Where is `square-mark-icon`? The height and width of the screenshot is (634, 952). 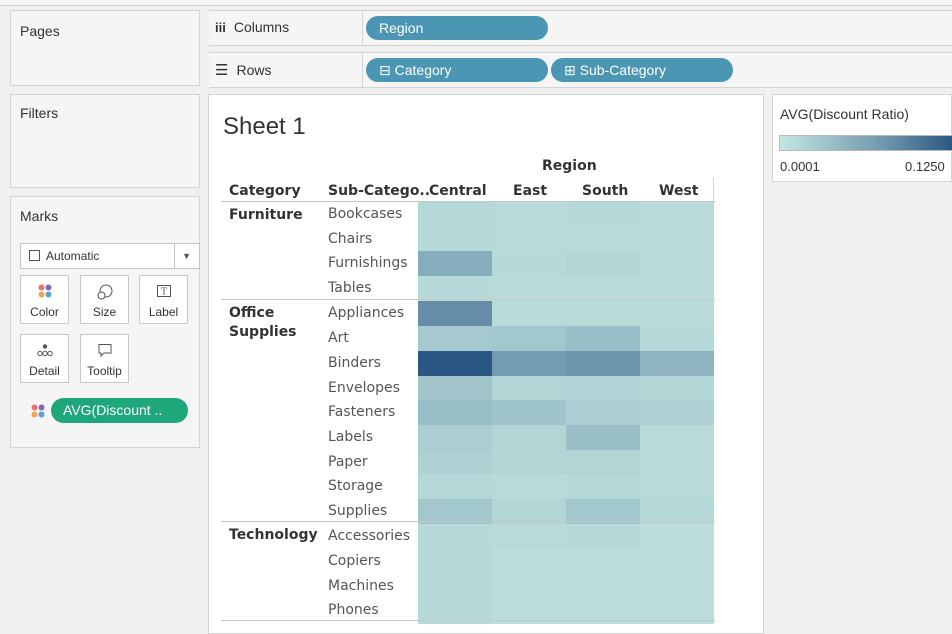 square-mark-icon is located at coordinates (34, 255).